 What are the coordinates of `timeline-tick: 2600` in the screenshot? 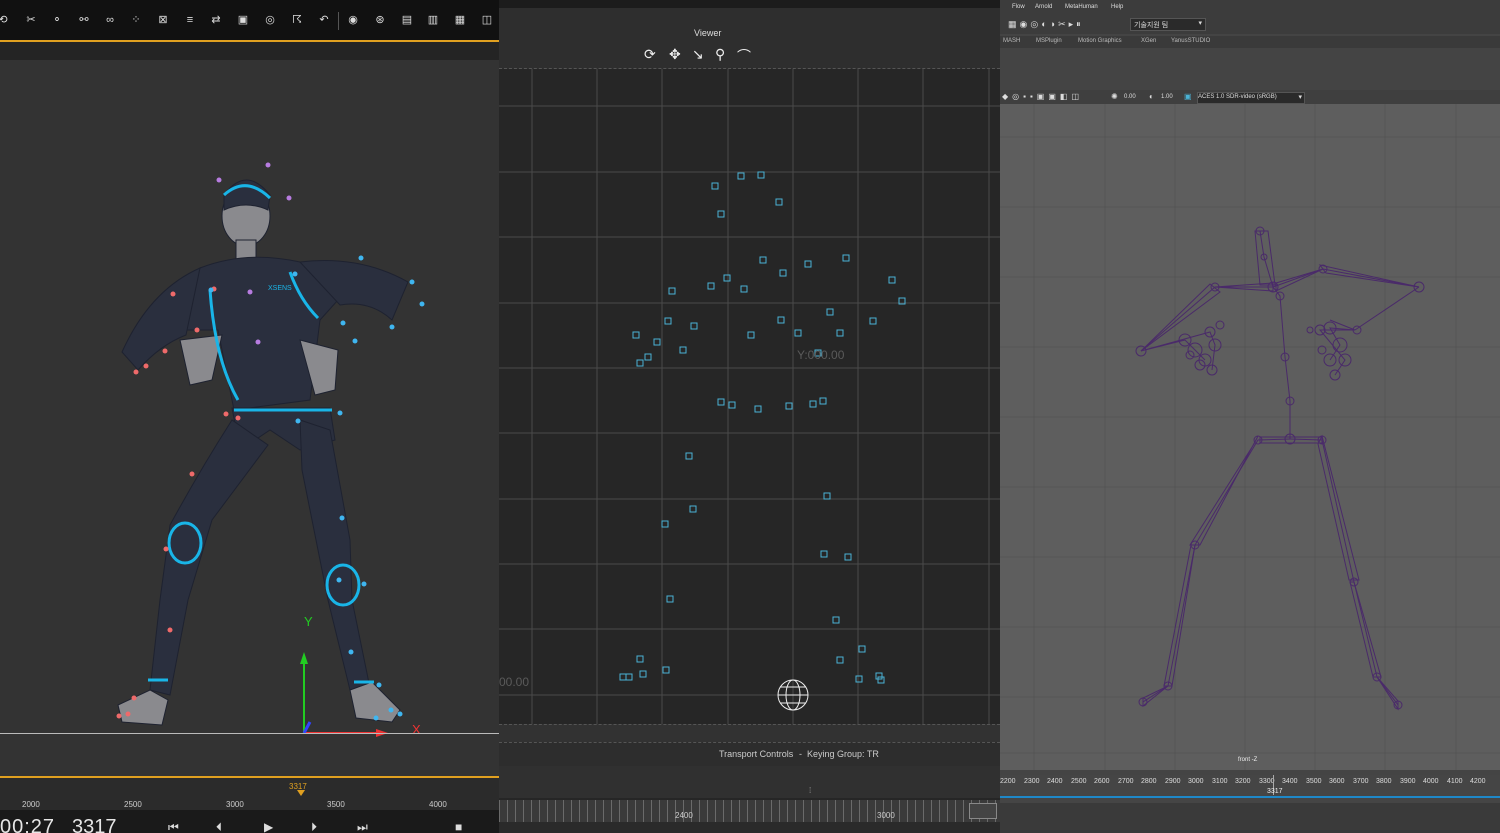 It's located at (1102, 781).